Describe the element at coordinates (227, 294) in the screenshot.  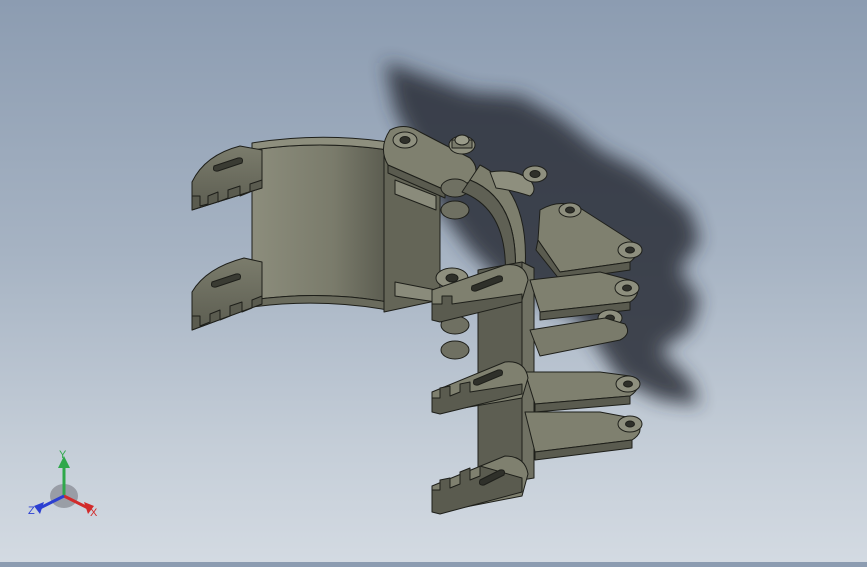
I see `left-lower-claw` at that location.